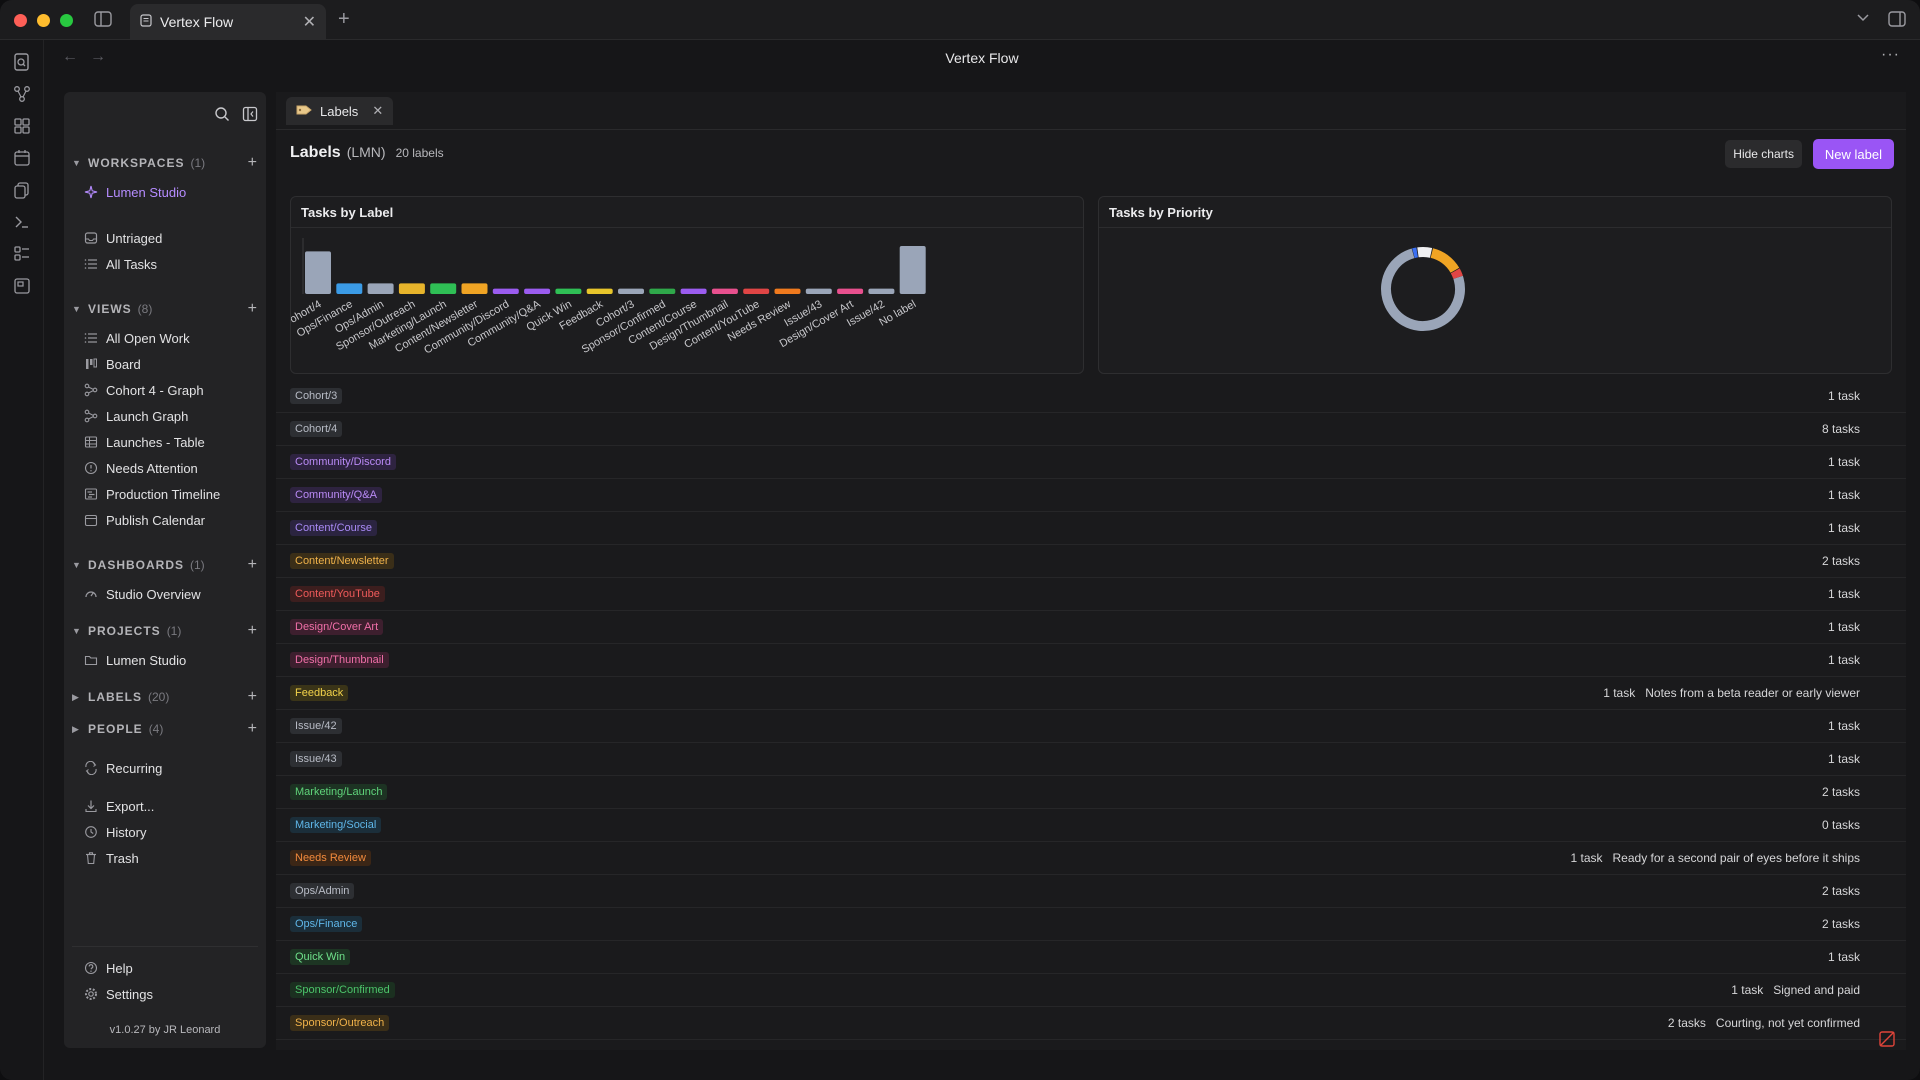 The width and height of the screenshot is (1920, 1080). What do you see at coordinates (137, 338) in the screenshot?
I see `sidebar-item-all-open-work: All Open Work` at bounding box center [137, 338].